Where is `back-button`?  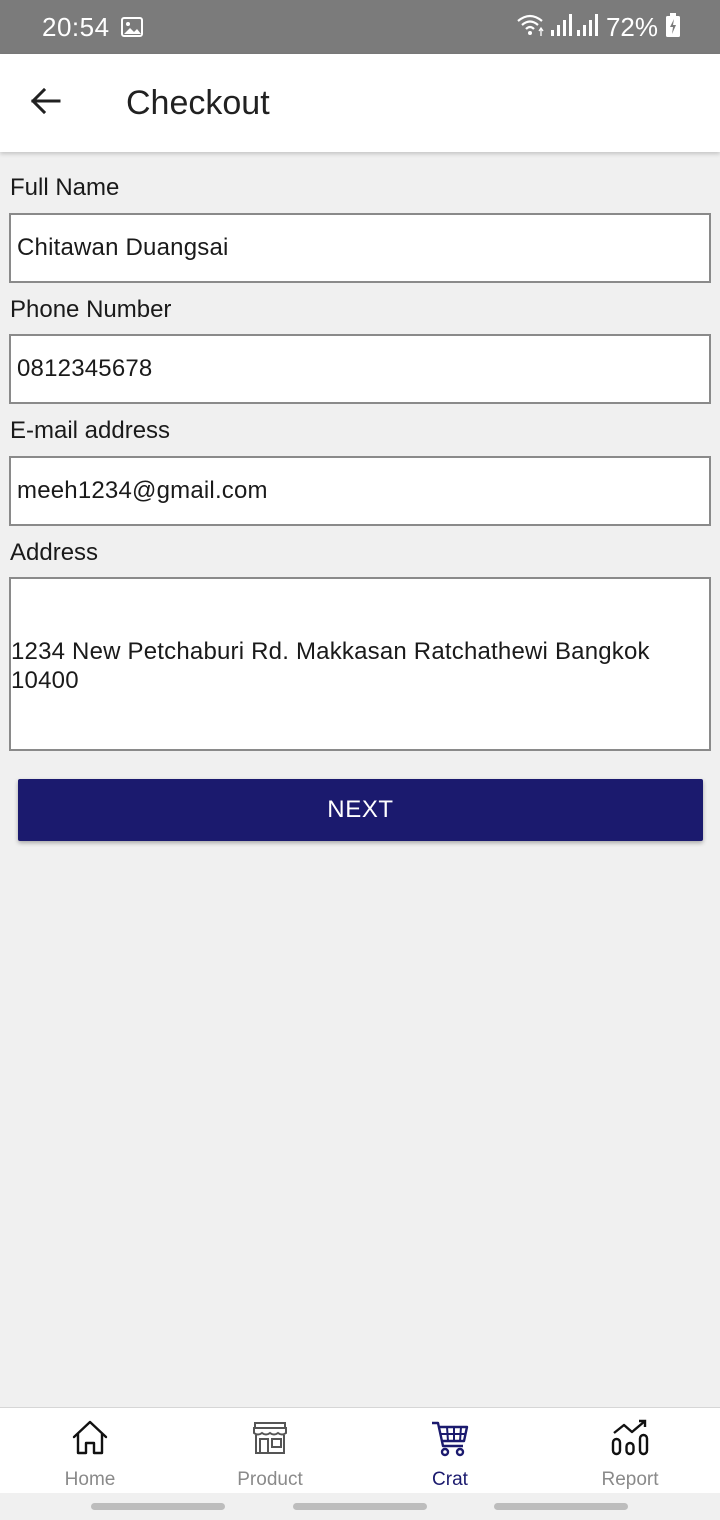 back-button is located at coordinates (45, 103).